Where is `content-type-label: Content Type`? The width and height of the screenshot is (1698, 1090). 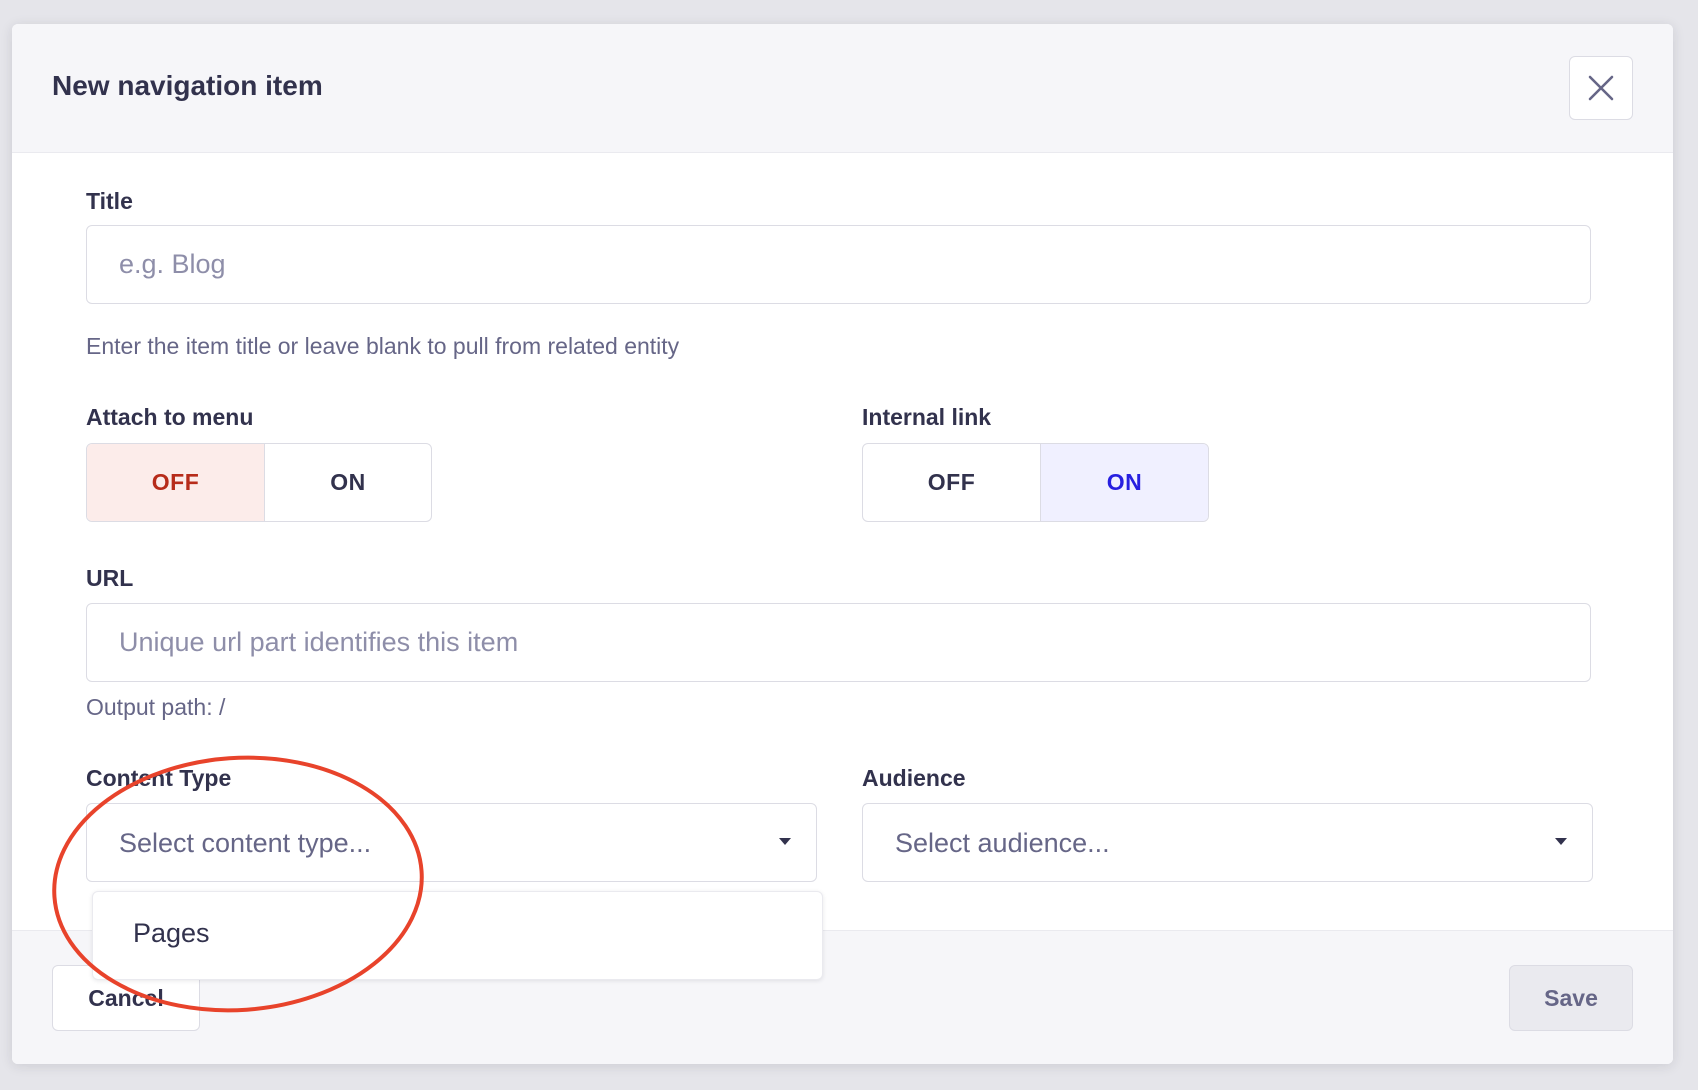
content-type-label: Content Type is located at coordinates (159, 778).